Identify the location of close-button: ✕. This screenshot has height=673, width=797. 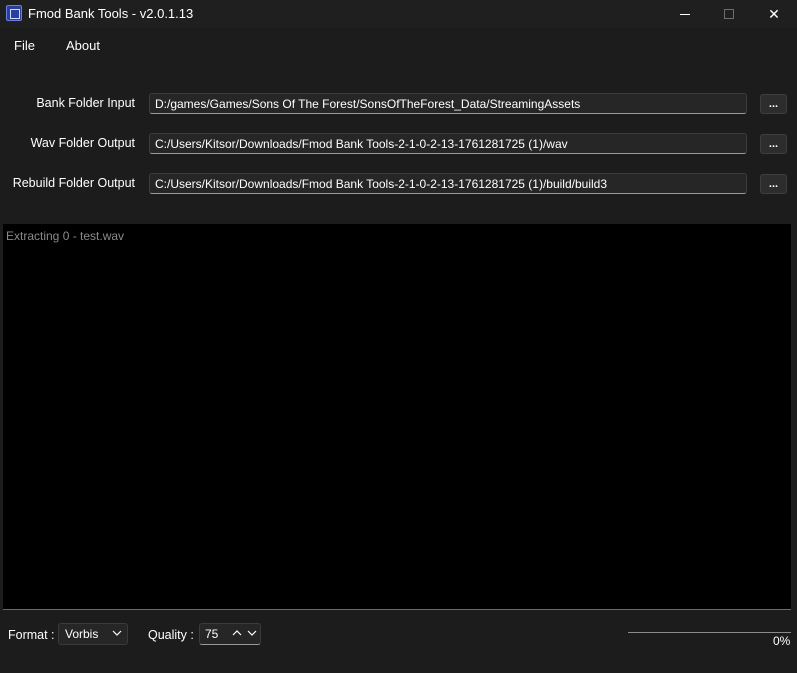
(774, 14).